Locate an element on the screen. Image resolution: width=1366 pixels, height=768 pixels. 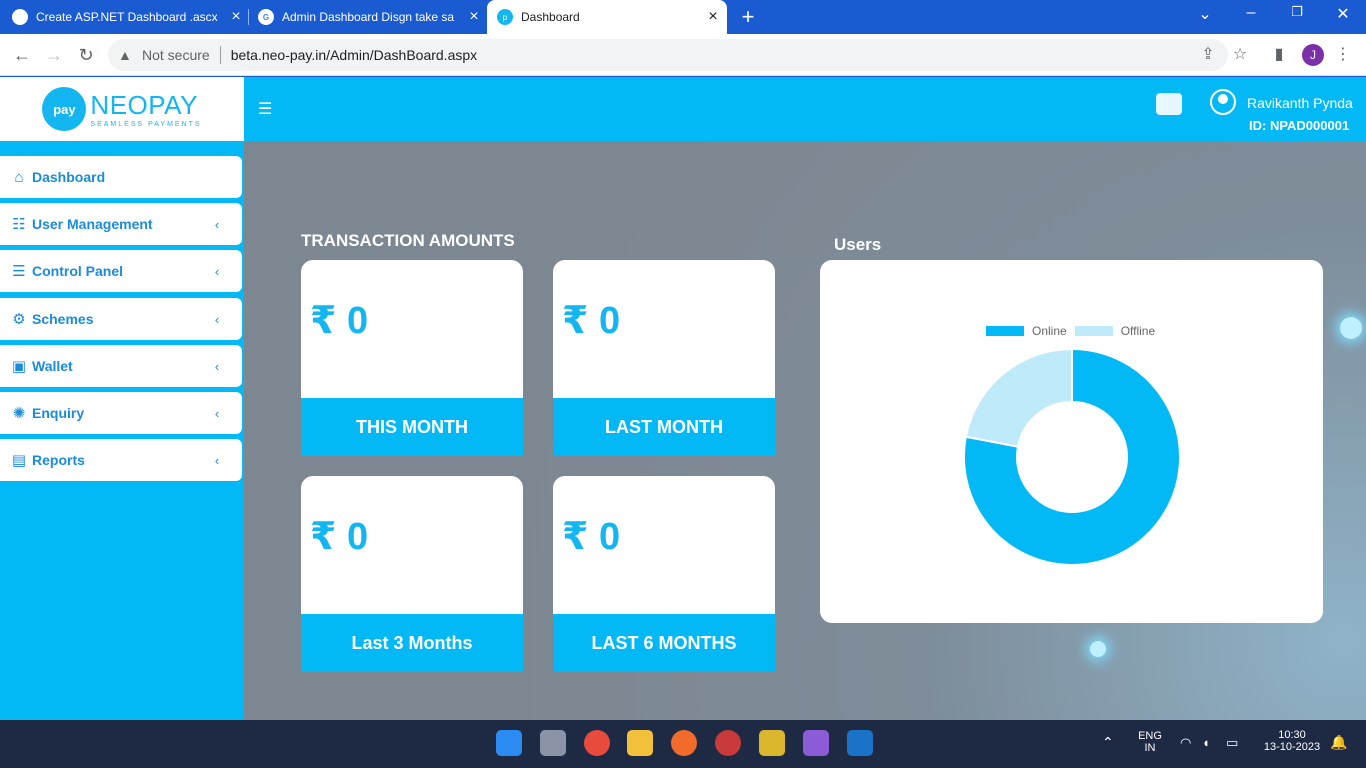
transaction-amounts-title: TRANSACTION AMOUNTS is located at coordinates (408, 240).